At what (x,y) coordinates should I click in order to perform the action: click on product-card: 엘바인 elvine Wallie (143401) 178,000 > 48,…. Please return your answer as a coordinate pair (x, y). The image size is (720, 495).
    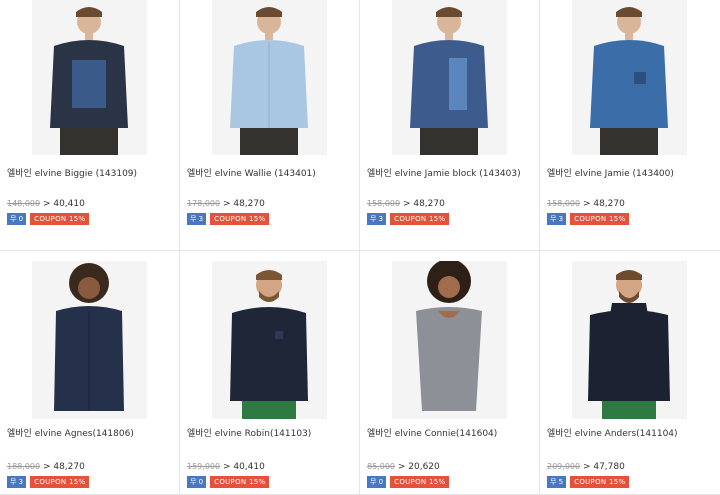
    Looking at the image, I should click on (270, 125).